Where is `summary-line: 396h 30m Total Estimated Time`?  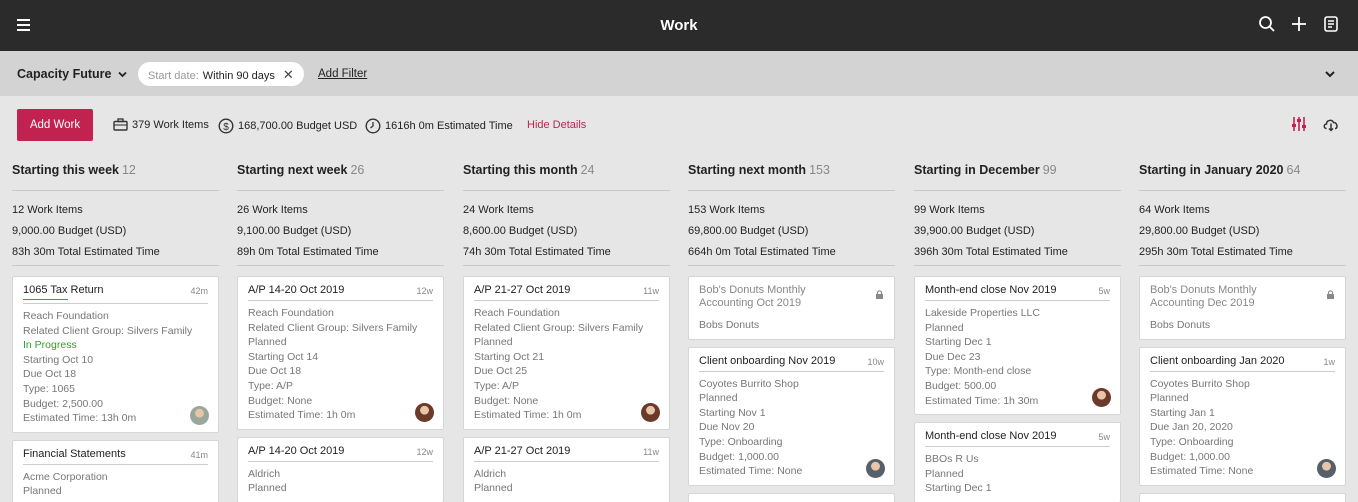
summary-line: 396h 30m Total Estimated Time is located at coordinates (991, 252).